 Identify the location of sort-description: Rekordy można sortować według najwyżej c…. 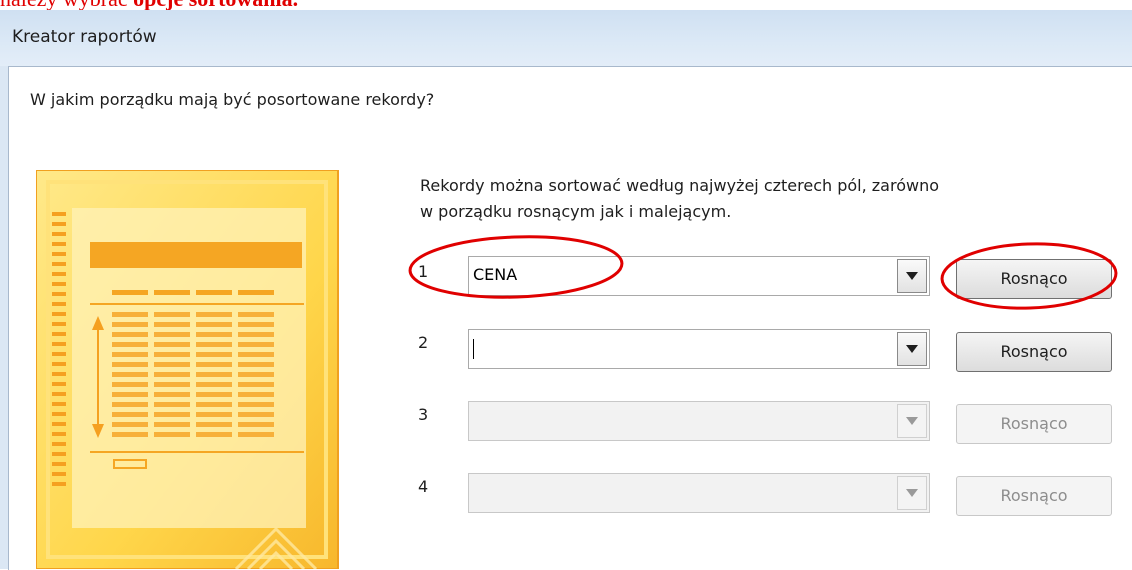
(680, 198).